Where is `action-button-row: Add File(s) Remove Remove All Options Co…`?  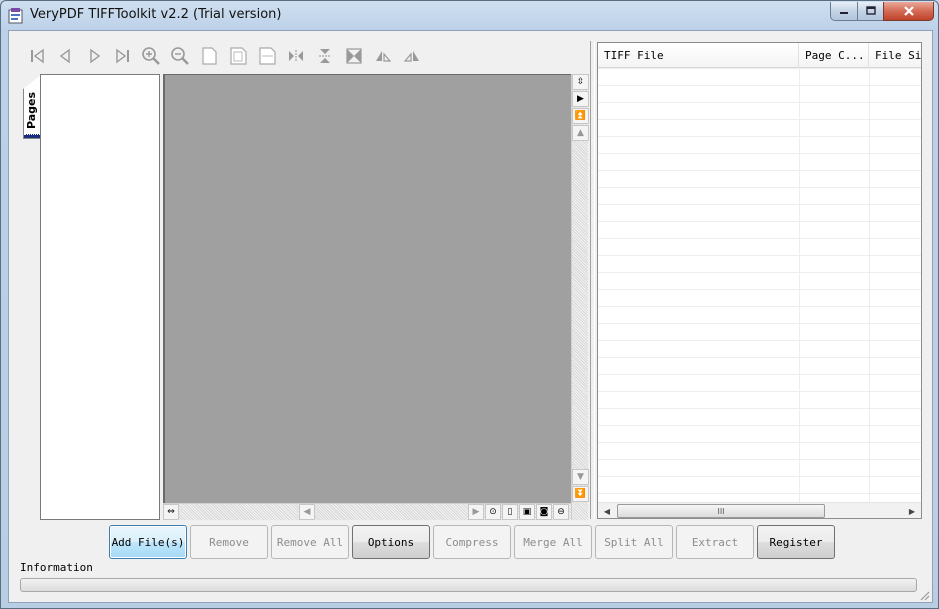
action-button-row: Add File(s) Remove Remove All Options Co… is located at coordinates (474, 542).